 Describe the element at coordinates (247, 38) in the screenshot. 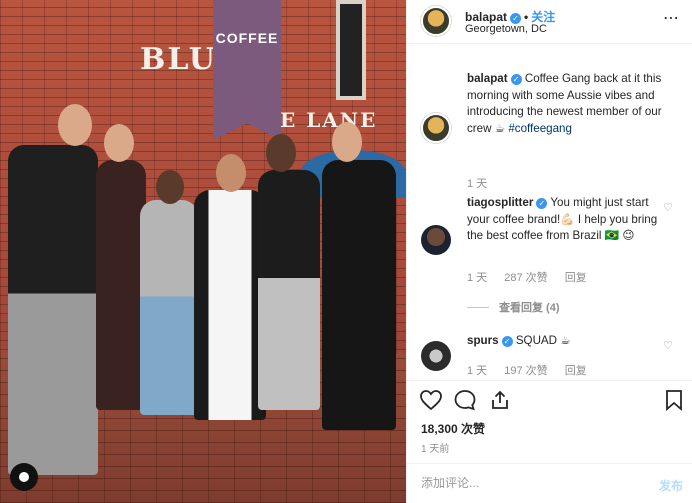

I see `flag-text: COFFEE` at that location.